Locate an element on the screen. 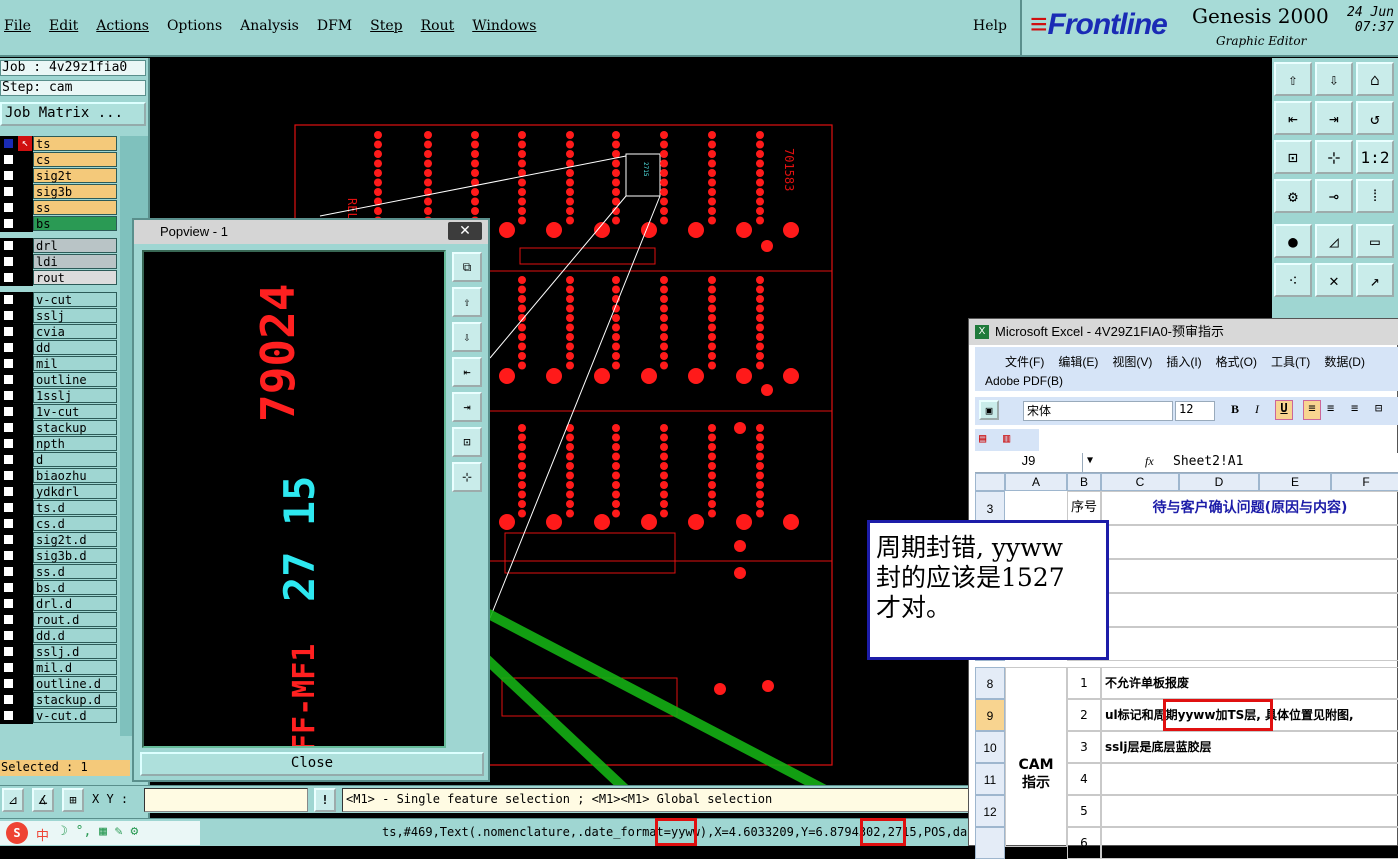 The image size is (1398, 859). layer-row: bs is located at coordinates (60, 224).